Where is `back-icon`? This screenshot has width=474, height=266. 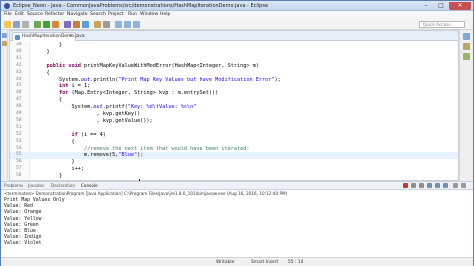
back-icon is located at coordinates (127, 24).